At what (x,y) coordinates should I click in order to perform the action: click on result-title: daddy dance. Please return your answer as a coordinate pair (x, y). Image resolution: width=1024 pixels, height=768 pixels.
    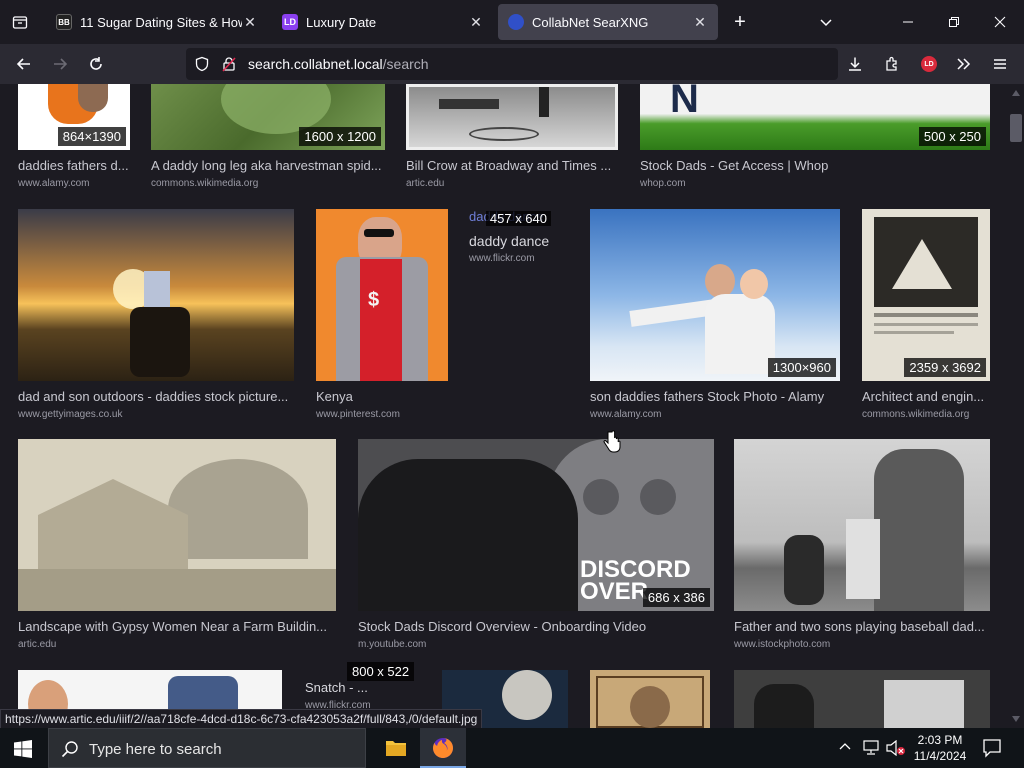
    Looking at the image, I should click on (519, 241).